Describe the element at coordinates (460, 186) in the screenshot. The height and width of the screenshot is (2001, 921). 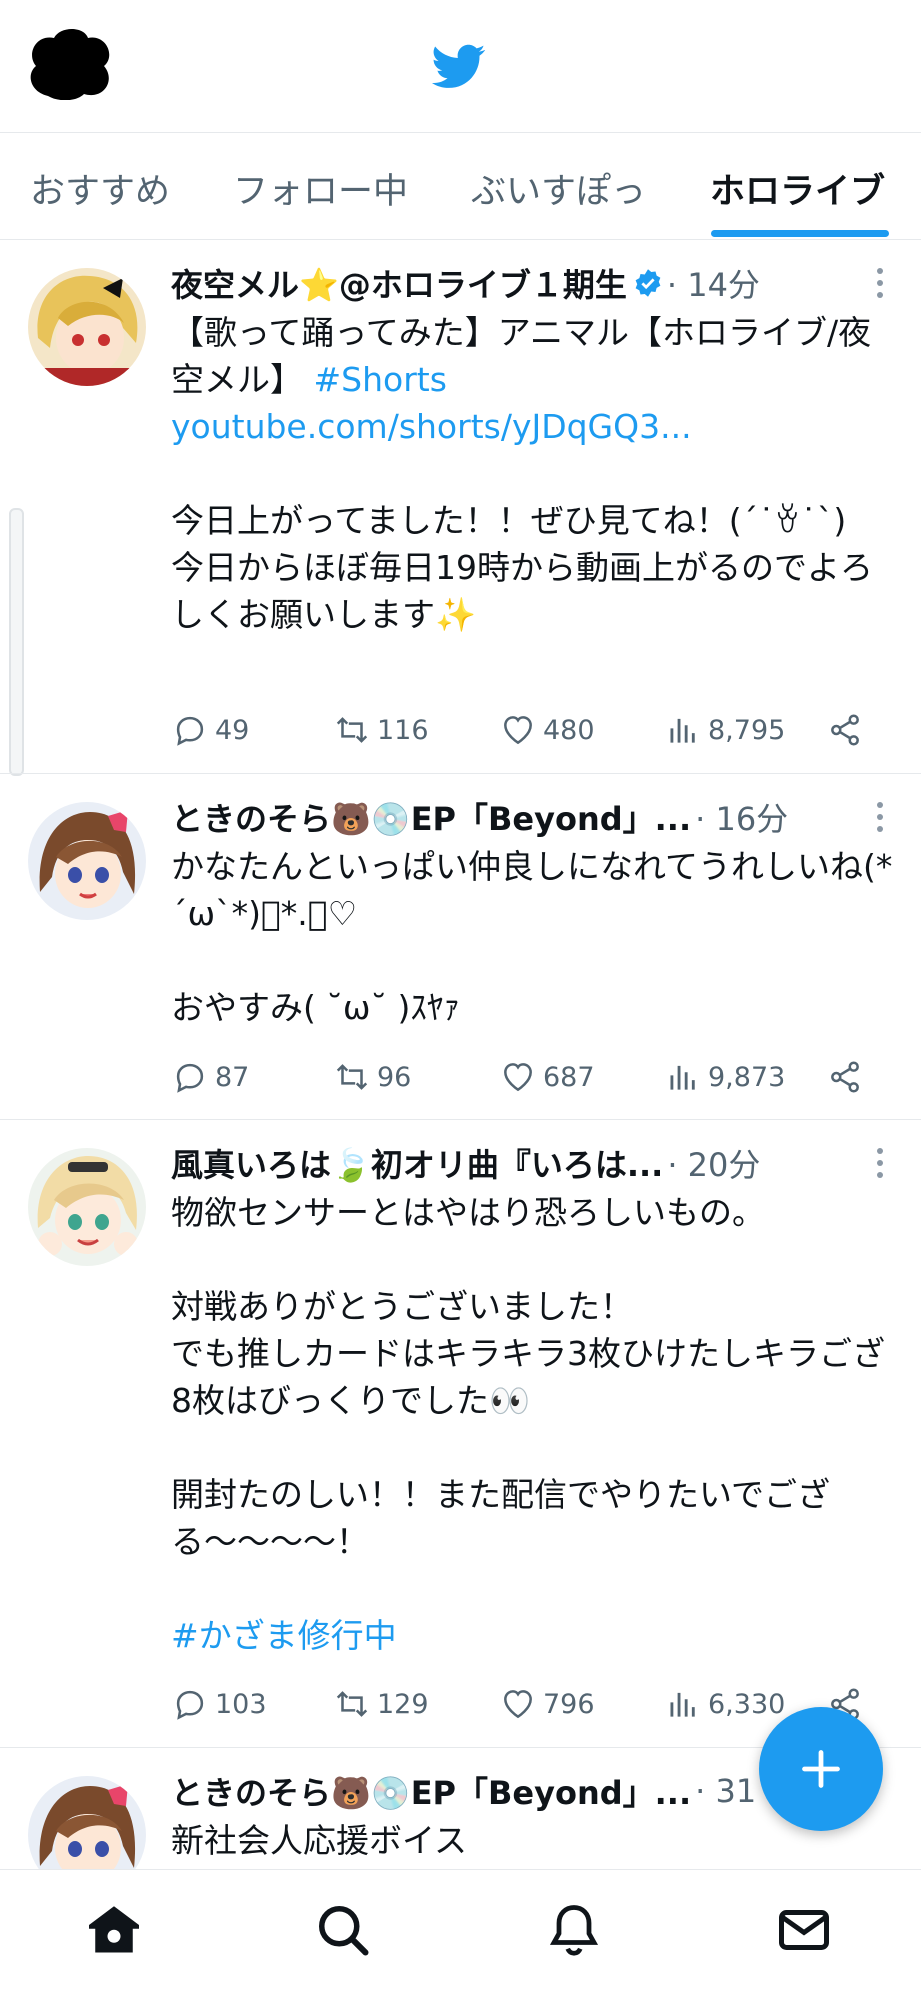
I see `timeline-tabs: おすすめ フォロー中 ぶいすぽっ ホロライブ` at that location.